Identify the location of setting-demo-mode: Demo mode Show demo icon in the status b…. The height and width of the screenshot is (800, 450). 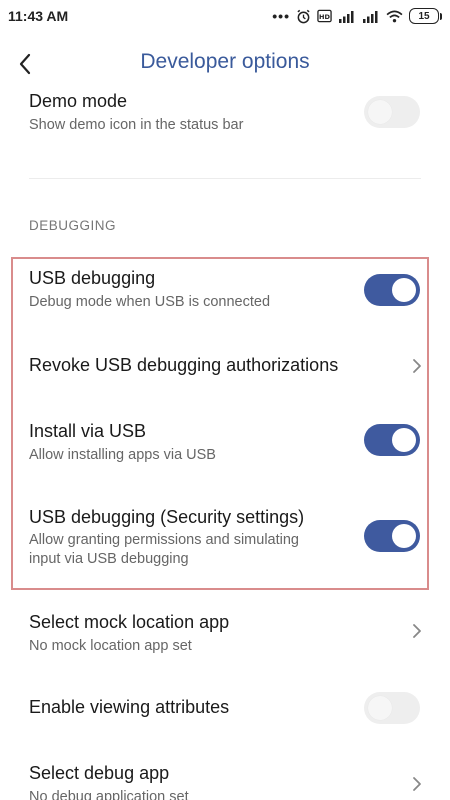
(225, 118).